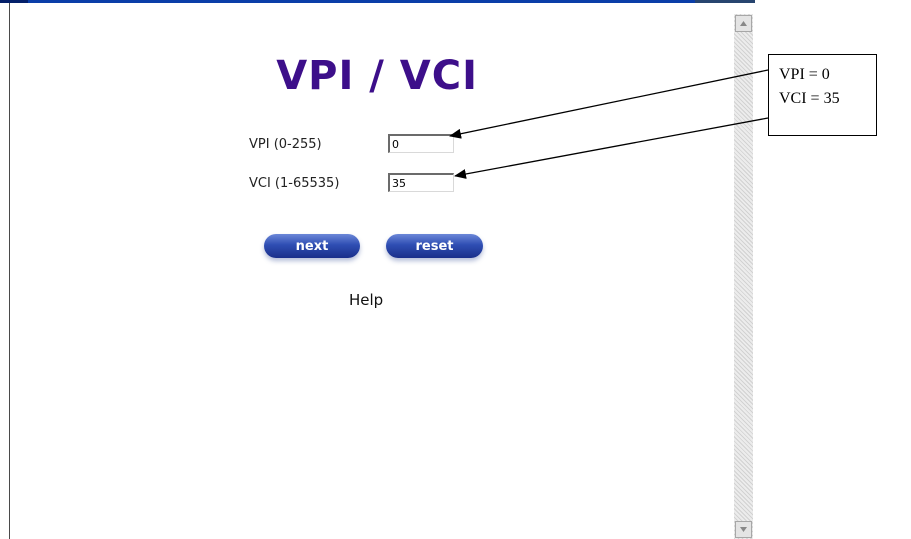  What do you see at coordinates (611, 148) in the screenshot?
I see `vci-arrow` at bounding box center [611, 148].